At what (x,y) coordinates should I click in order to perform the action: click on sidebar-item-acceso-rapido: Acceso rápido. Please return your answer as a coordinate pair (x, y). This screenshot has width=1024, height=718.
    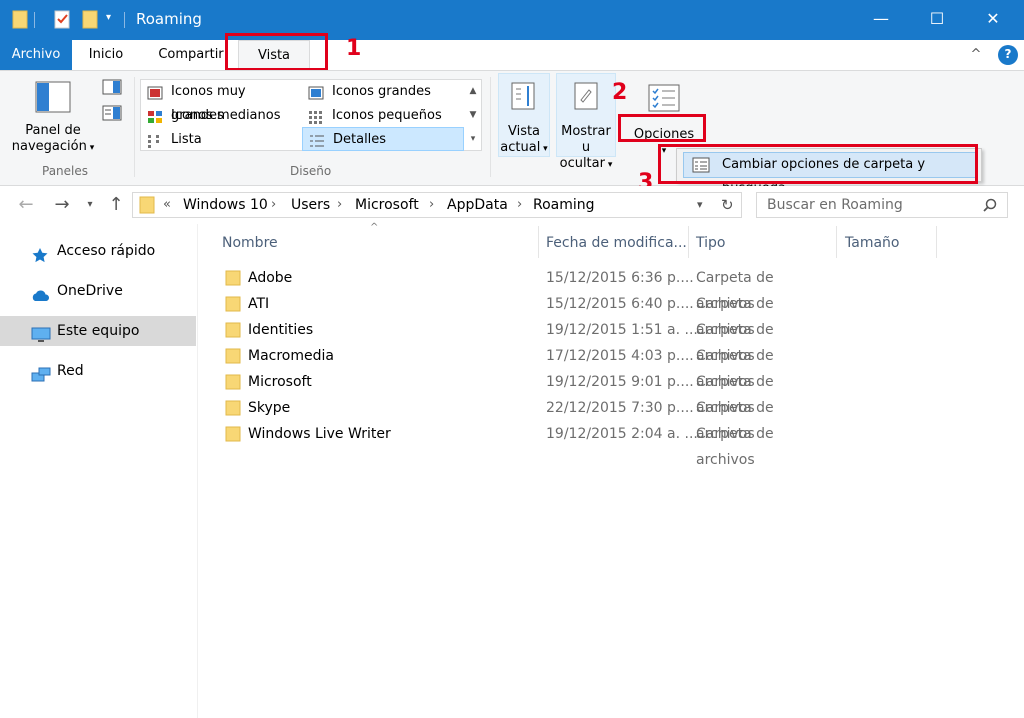
    Looking at the image, I should click on (98, 251).